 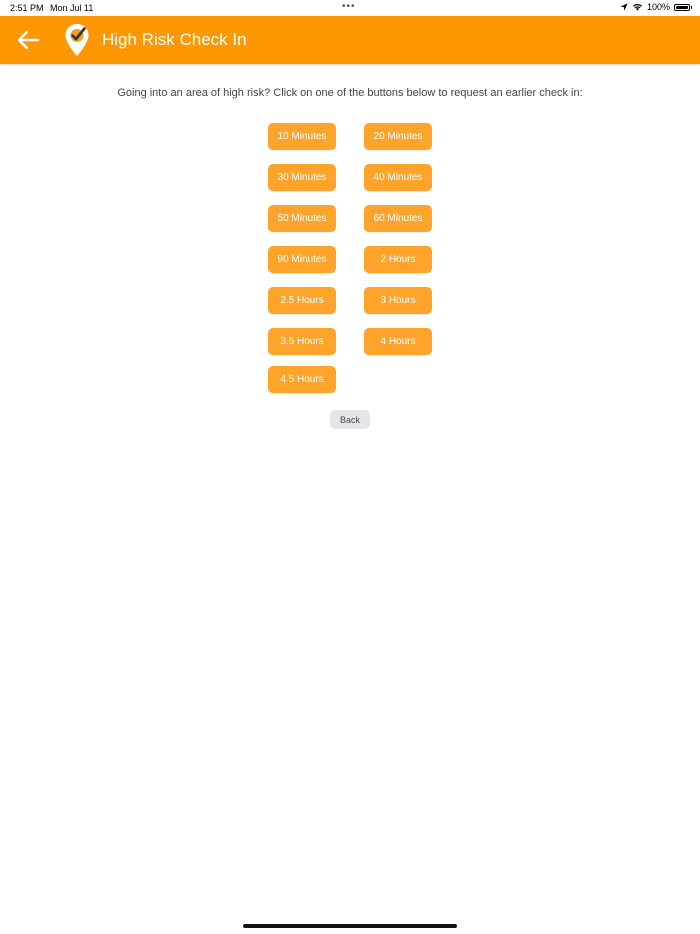 I want to click on option-40-minutes-button: 40 Minutes, so click(x=398, y=177).